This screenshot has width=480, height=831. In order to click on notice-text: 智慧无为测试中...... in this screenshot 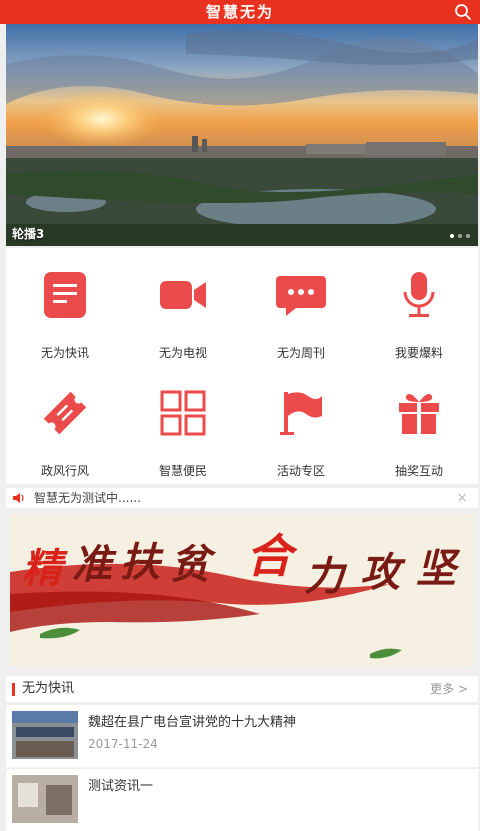, I will do `click(87, 498)`.